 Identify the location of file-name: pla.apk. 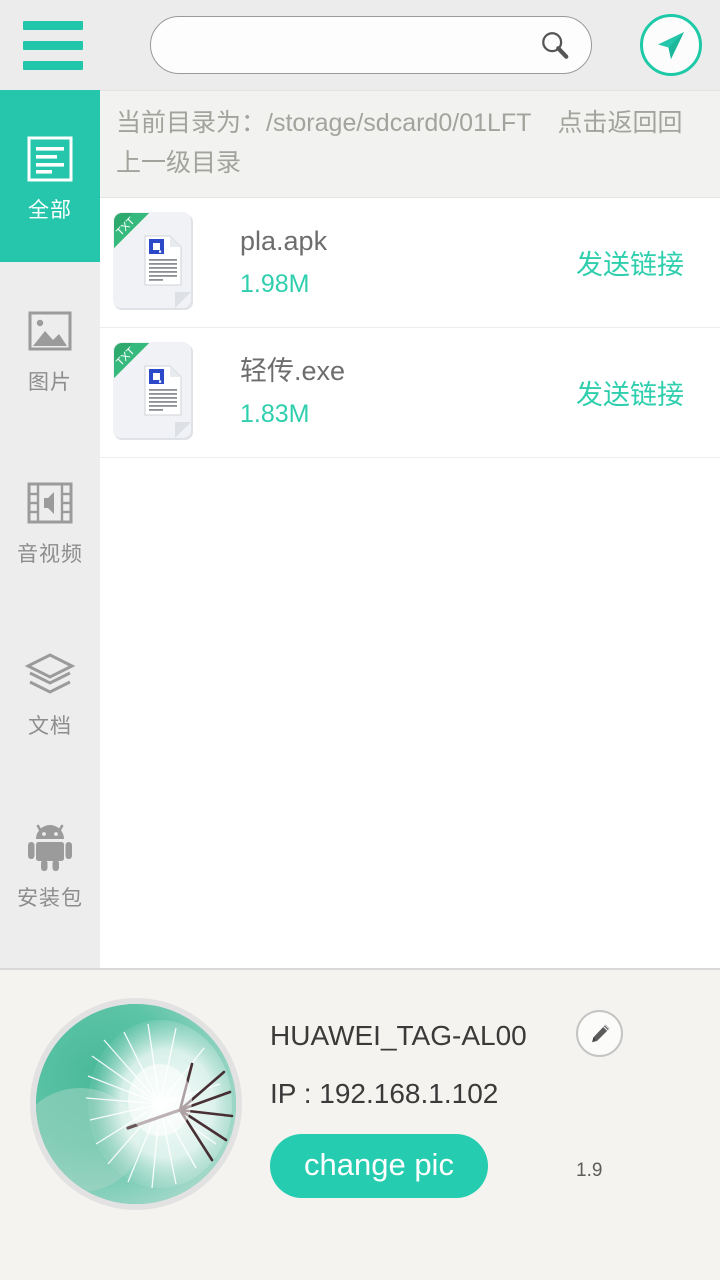
(284, 241).